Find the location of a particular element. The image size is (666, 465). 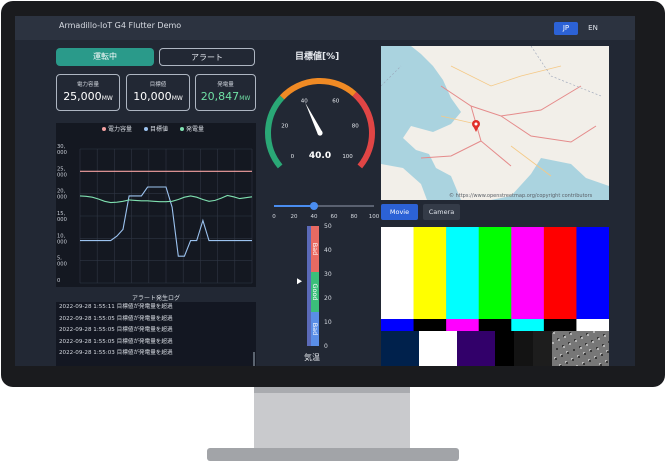

alert-log-title: アラート発生ログ is located at coordinates (155, 298).